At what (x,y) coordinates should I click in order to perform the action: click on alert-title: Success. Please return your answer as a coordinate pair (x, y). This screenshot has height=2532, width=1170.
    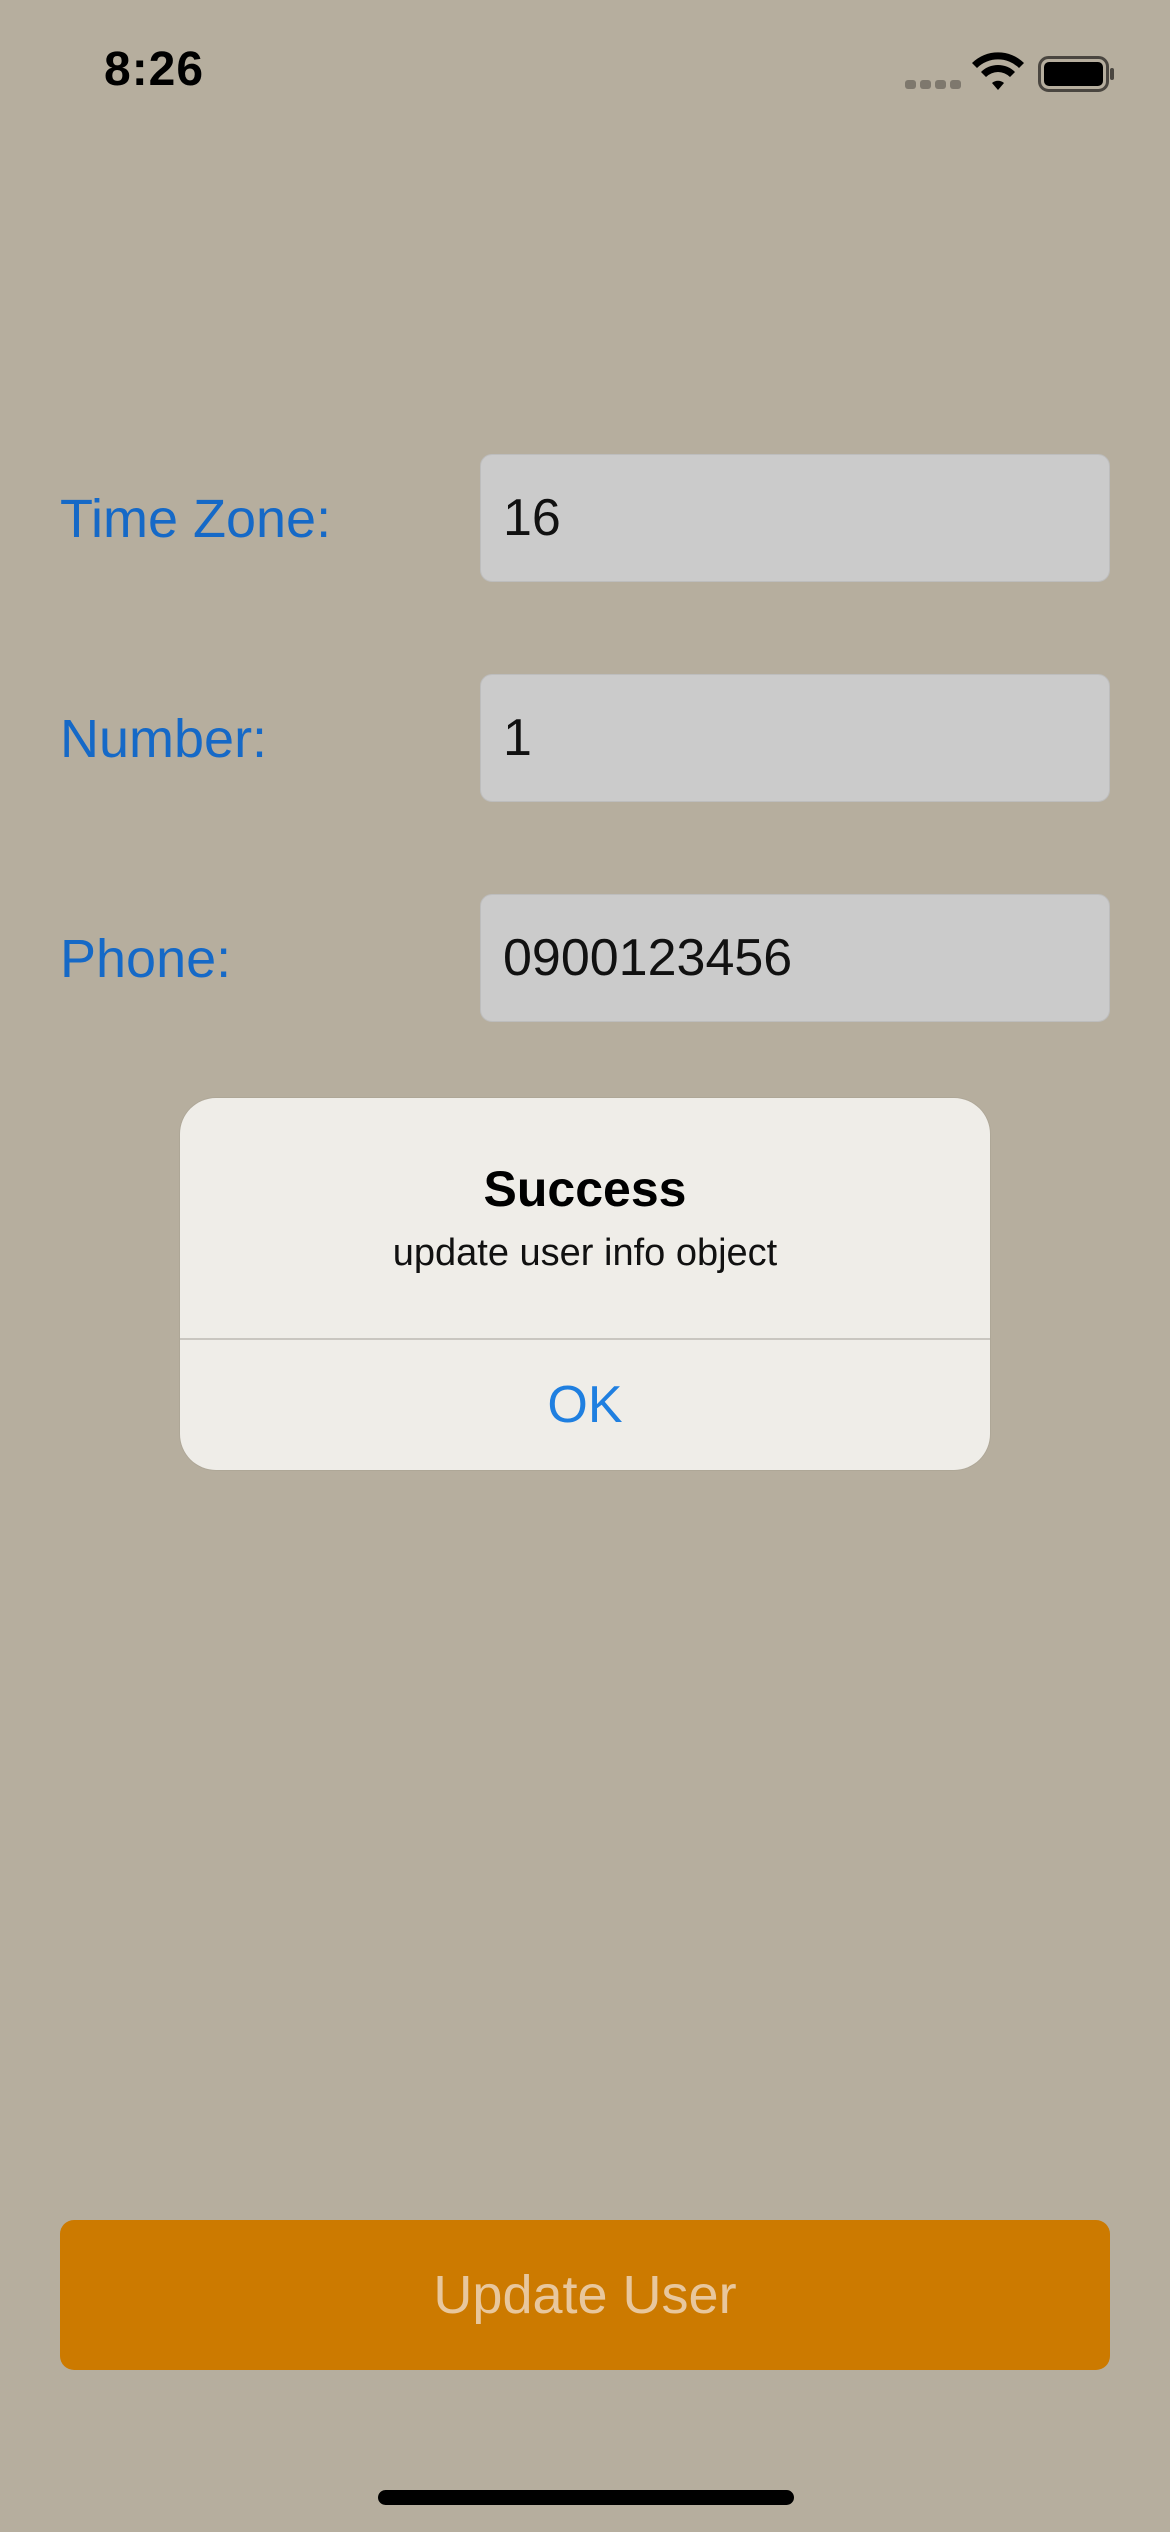
    Looking at the image, I should click on (585, 1189).